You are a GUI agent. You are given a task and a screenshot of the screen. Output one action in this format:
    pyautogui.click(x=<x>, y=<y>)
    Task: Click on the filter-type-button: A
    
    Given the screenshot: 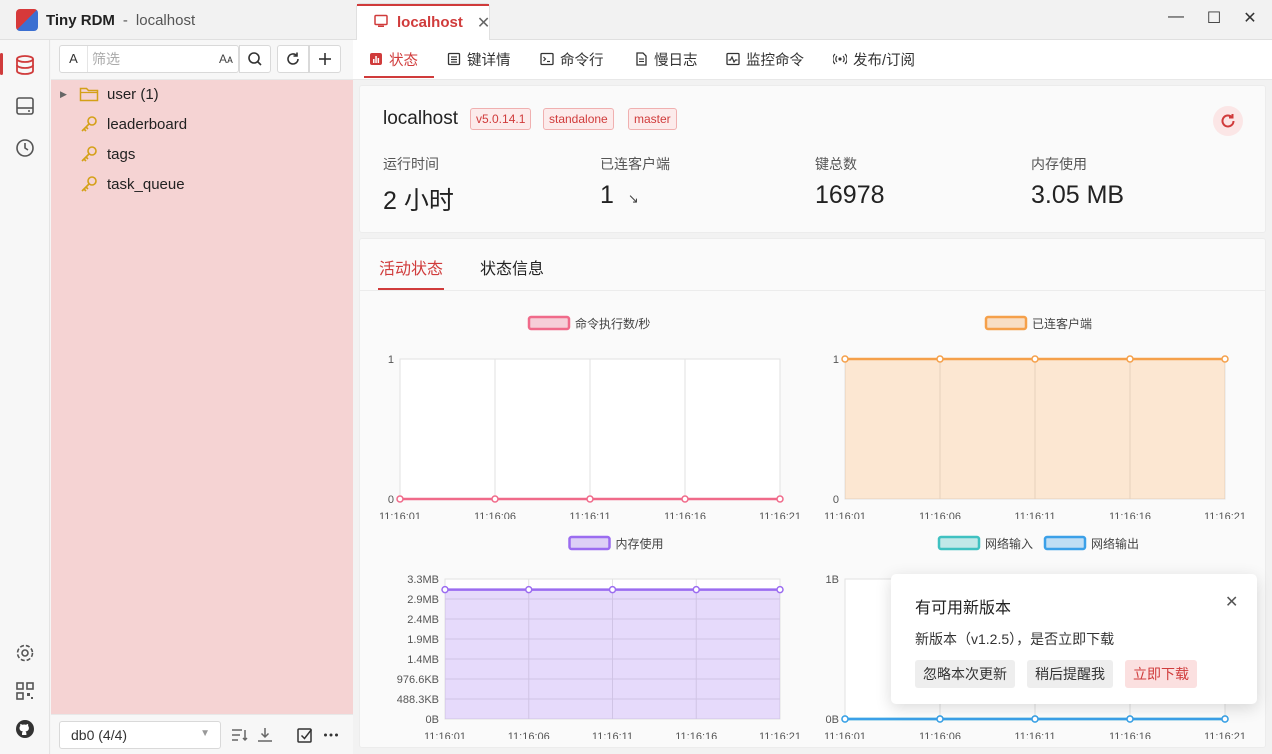 What is the action you would take?
    pyautogui.click(x=74, y=59)
    